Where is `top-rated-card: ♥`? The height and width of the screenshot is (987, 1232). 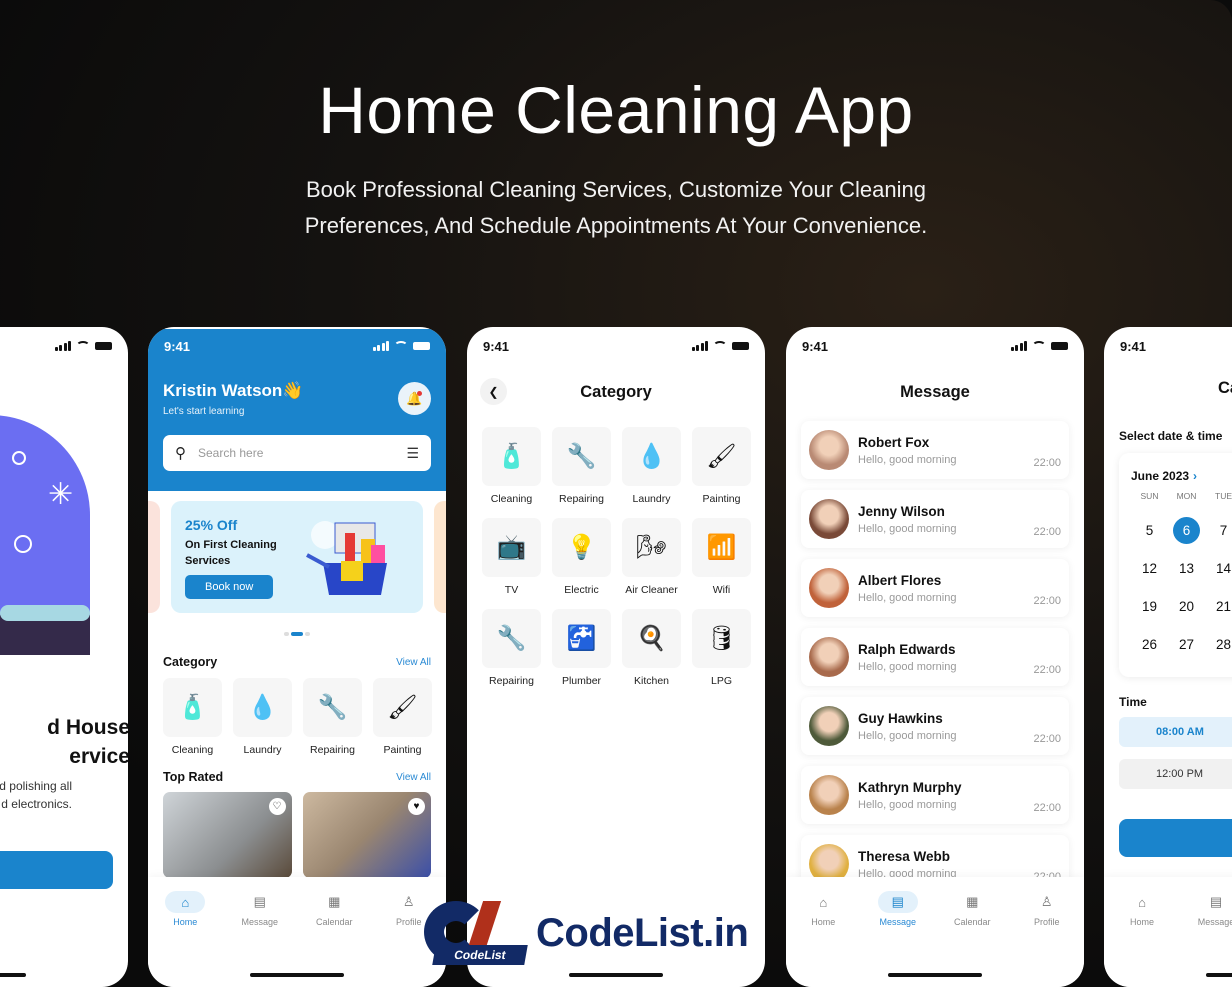
top-rated-card: ♥ is located at coordinates (366, 835).